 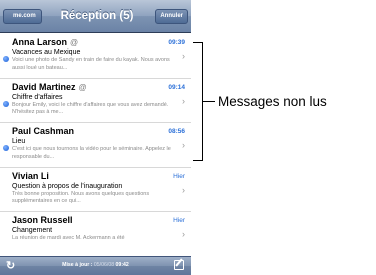 What do you see at coordinates (176, 42) in the screenshot?
I see `message-time: 09:39` at bounding box center [176, 42].